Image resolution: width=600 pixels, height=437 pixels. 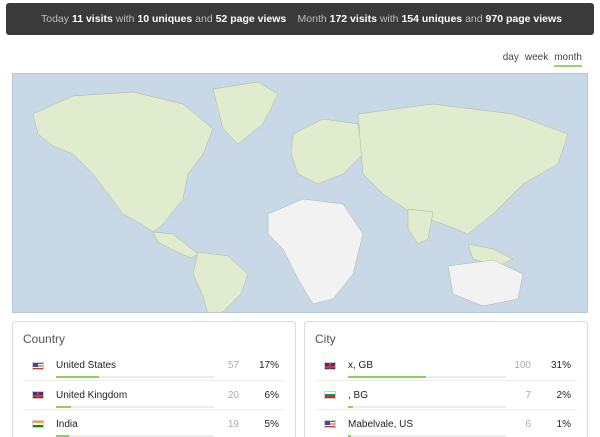 What do you see at coordinates (92, 19) in the screenshot?
I see `today-visits: 11 visits` at bounding box center [92, 19].